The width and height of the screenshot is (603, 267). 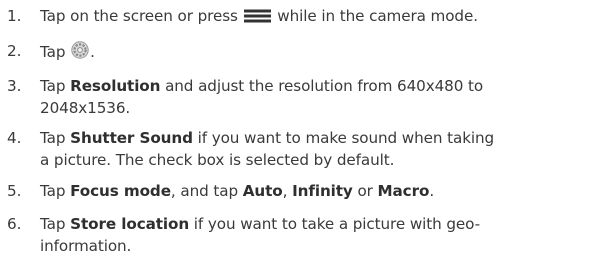 I want to click on step-number: 6., so click(x=14, y=224).